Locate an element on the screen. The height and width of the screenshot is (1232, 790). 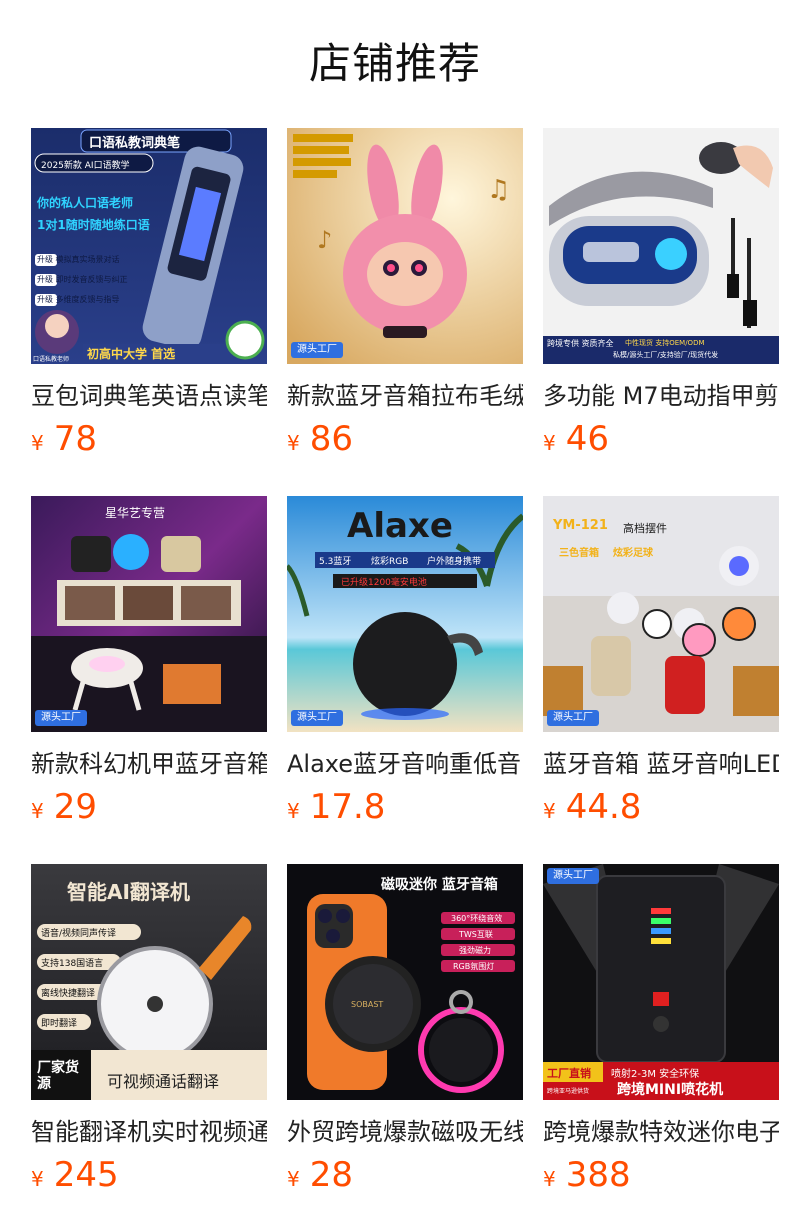
product-image: 星华艺专营 源头工厂 is located at coordinates (149, 614).